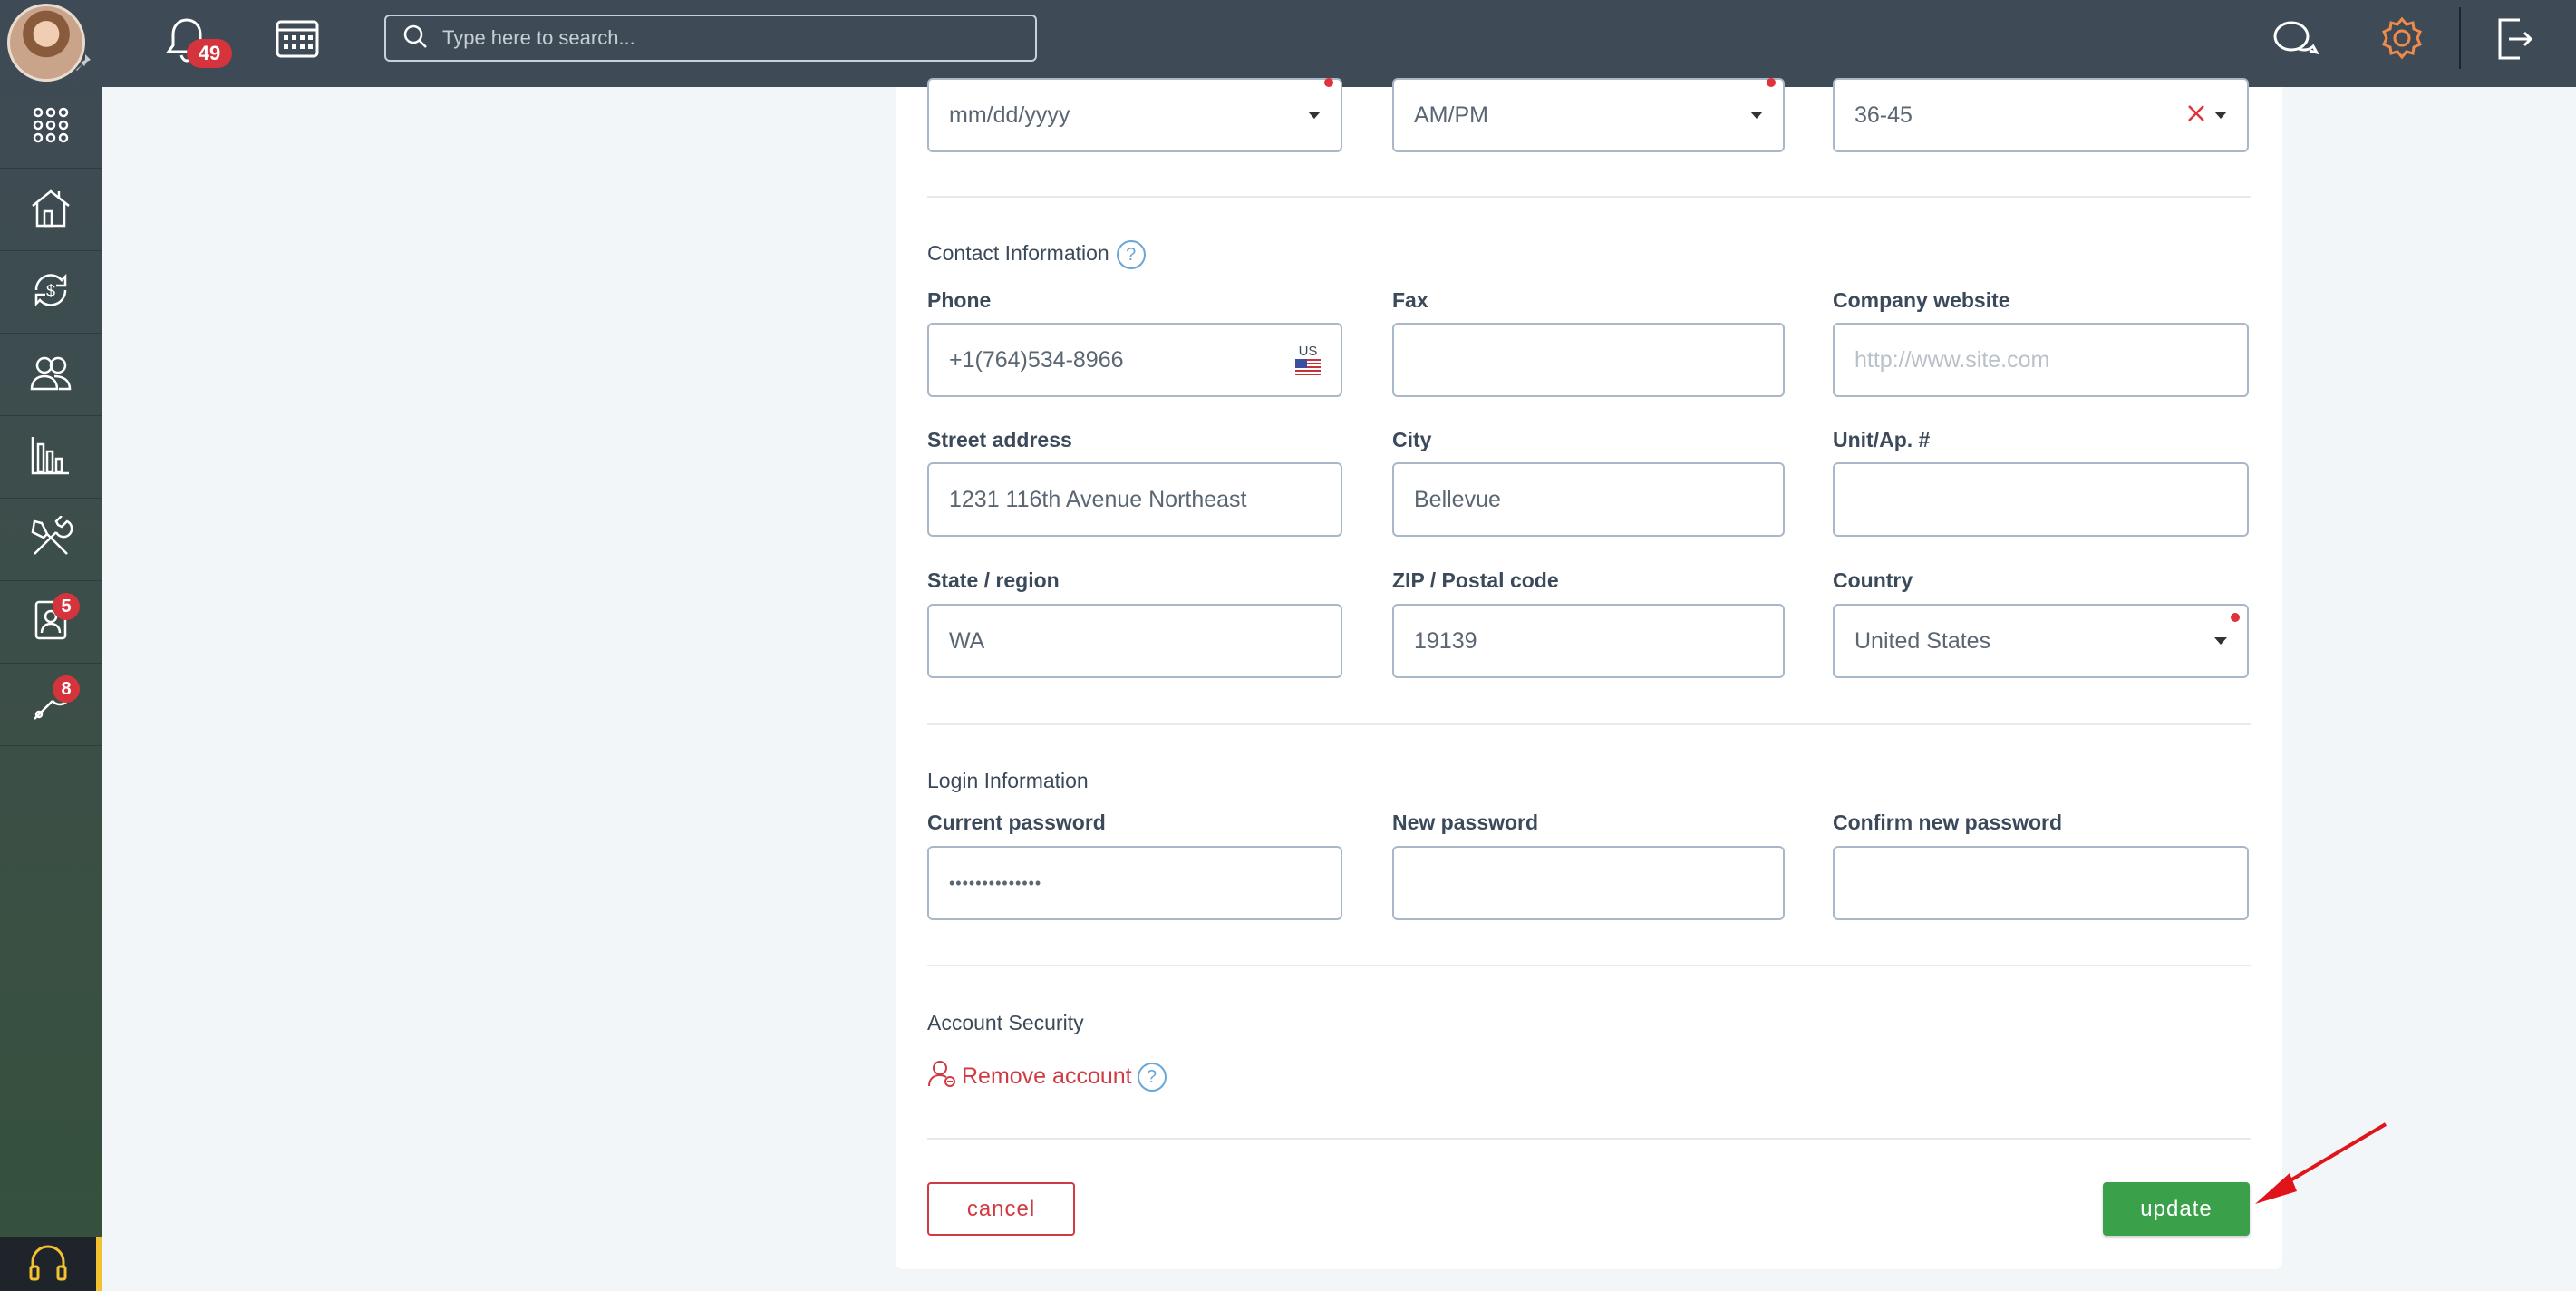 This screenshot has width=2576, height=1291. I want to click on street-label: Street address, so click(999, 439).